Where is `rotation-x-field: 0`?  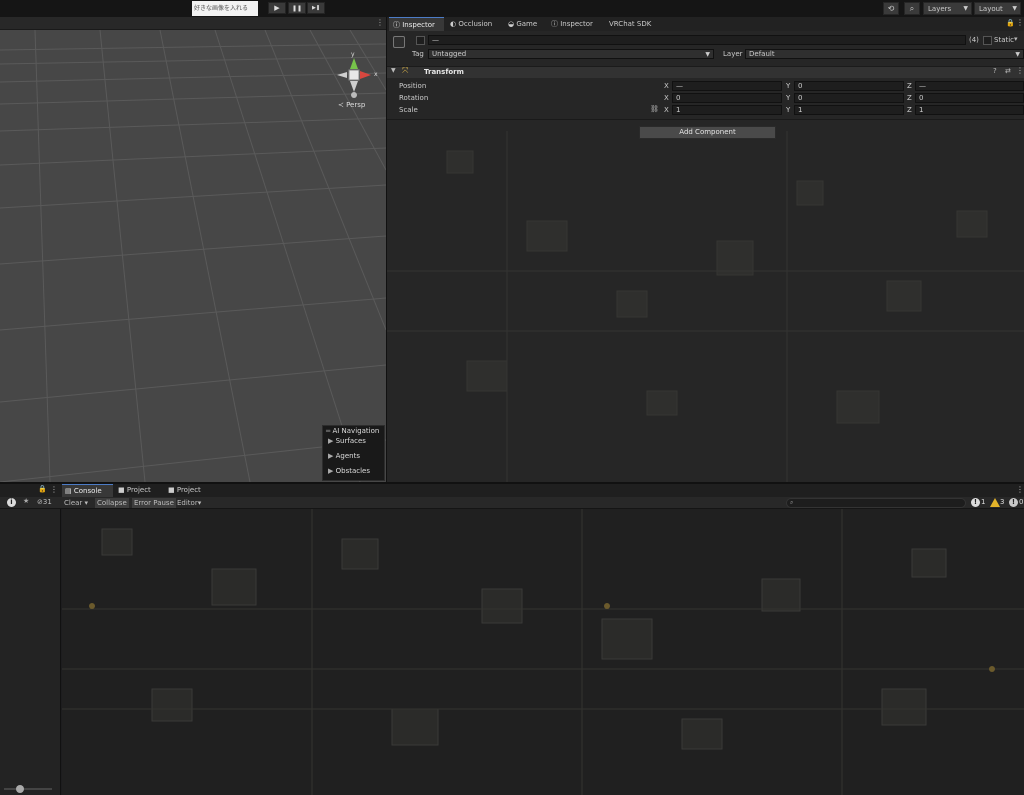
rotation-x-field: 0 is located at coordinates (727, 98).